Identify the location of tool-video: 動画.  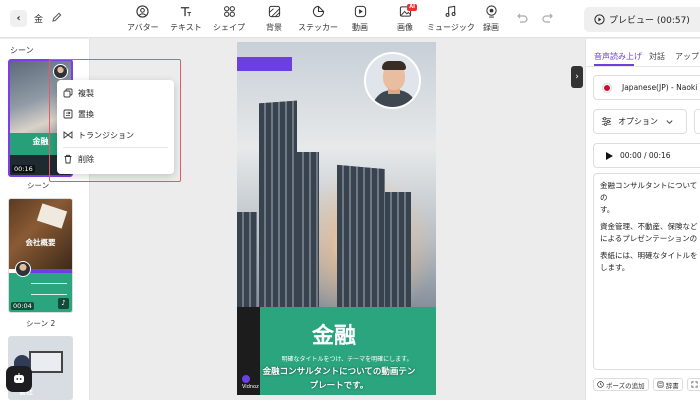
(360, 19).